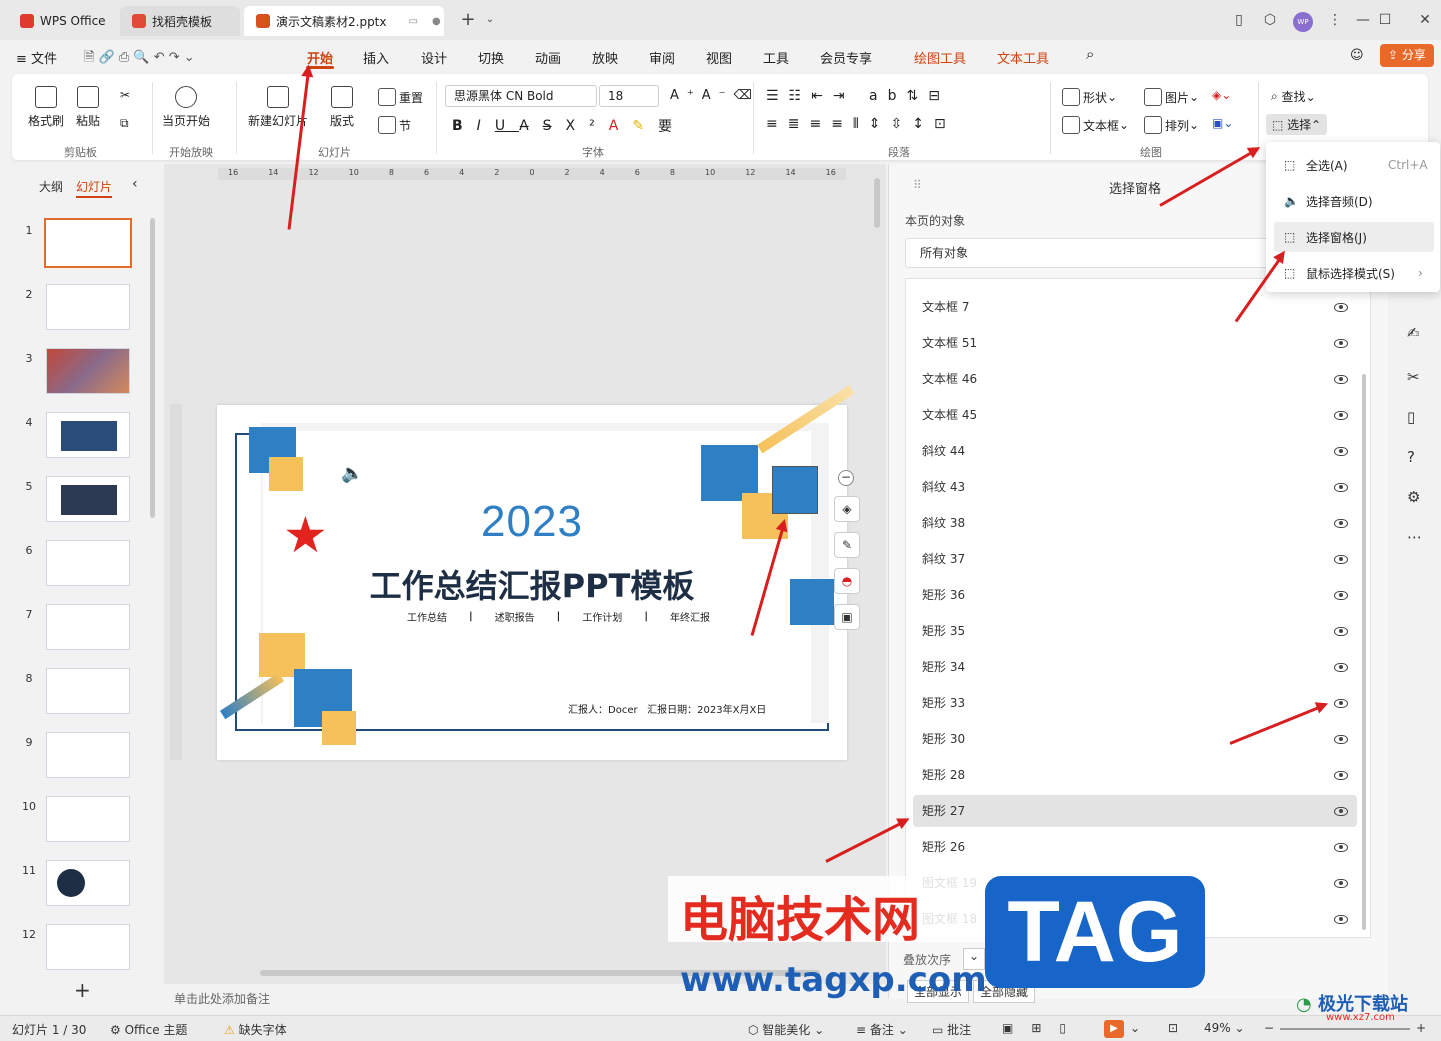  Describe the element at coordinates (605, 57) in the screenshot. I see `menu-slideshow: 放映` at that location.